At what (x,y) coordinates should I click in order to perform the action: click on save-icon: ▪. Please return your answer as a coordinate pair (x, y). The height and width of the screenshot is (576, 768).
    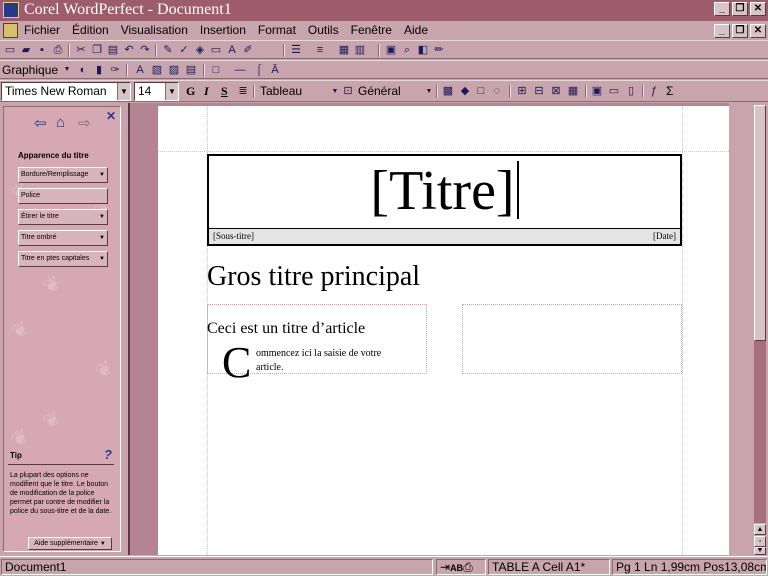
    Looking at the image, I should click on (42, 50).